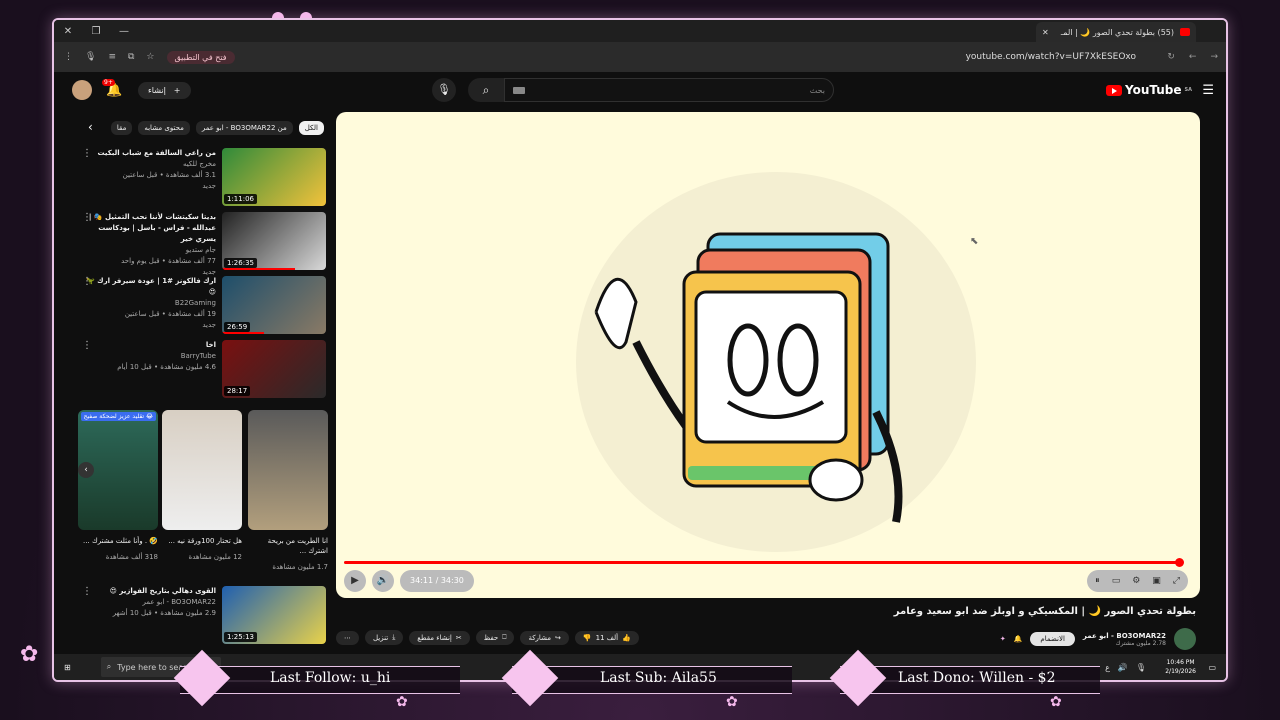 This screenshot has height=720, width=1280. What do you see at coordinates (1097, 581) in the screenshot?
I see `pause-icon: ⏸` at bounding box center [1097, 581].